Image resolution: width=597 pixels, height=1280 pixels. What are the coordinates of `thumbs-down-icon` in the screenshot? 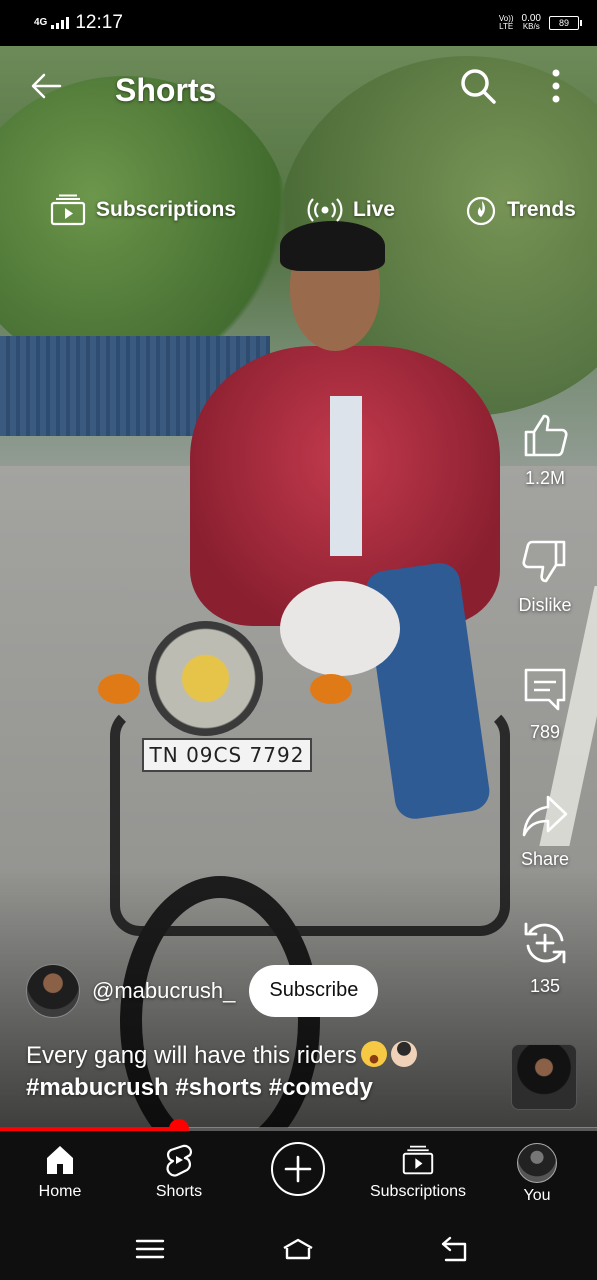 It's located at (544, 561).